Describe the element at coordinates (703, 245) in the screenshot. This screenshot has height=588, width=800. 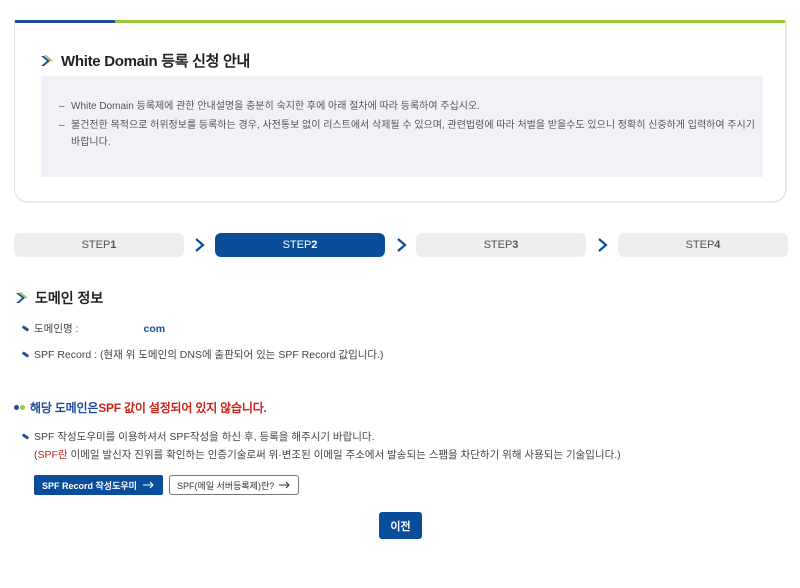
I see `step-4: STEP4` at that location.